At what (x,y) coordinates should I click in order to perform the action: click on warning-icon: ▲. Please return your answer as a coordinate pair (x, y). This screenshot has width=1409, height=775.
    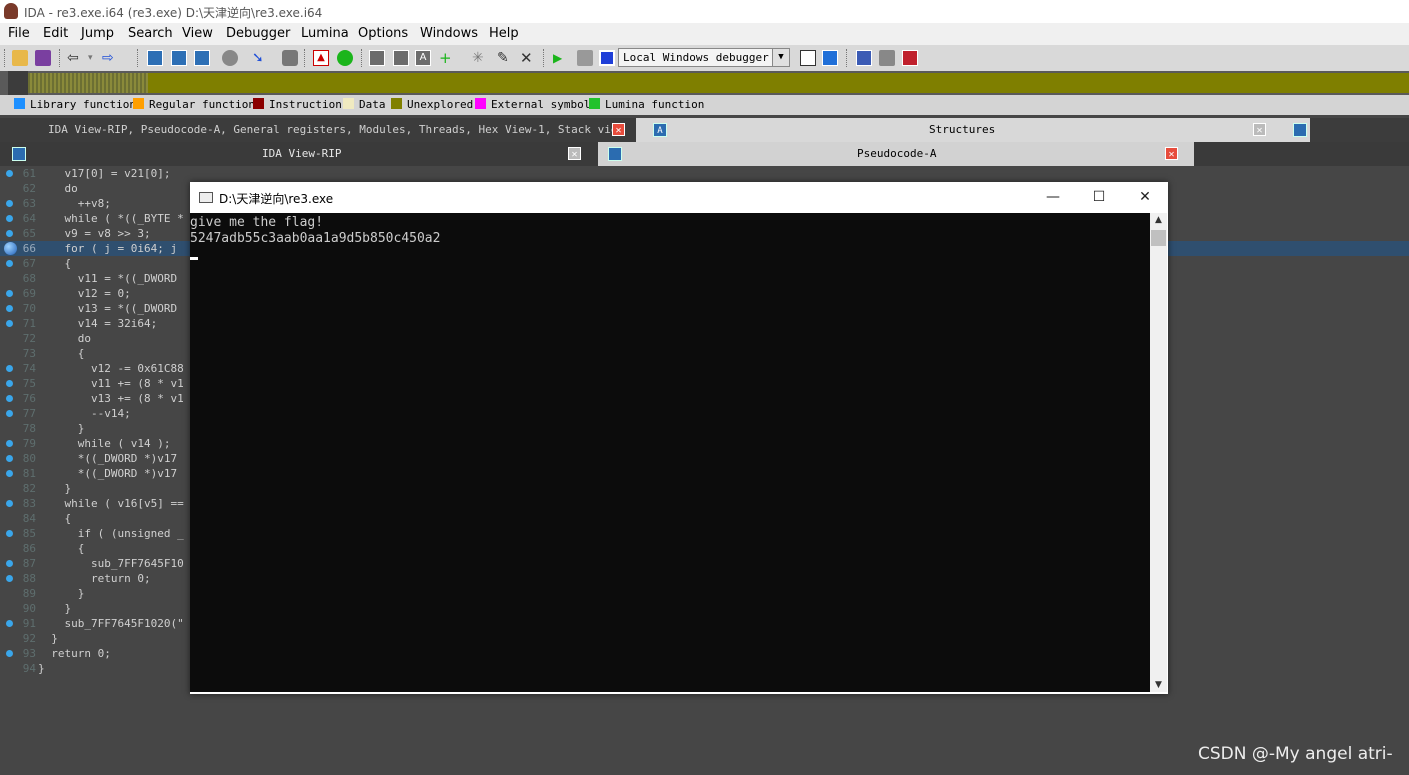
    Looking at the image, I should click on (321, 58).